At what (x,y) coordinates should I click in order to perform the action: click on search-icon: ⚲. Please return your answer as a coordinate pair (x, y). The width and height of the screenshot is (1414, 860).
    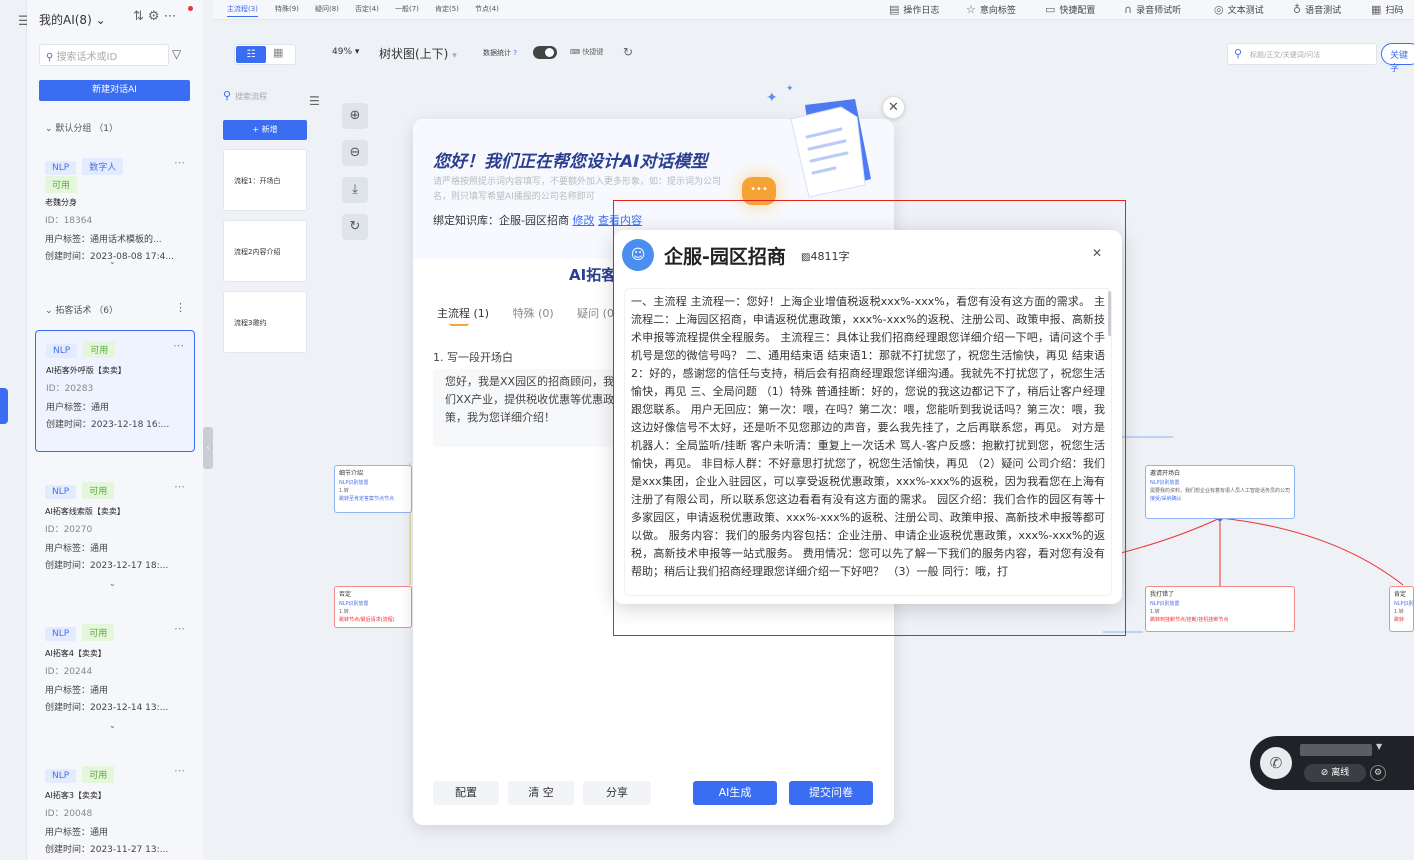
    Looking at the image, I should click on (50, 57).